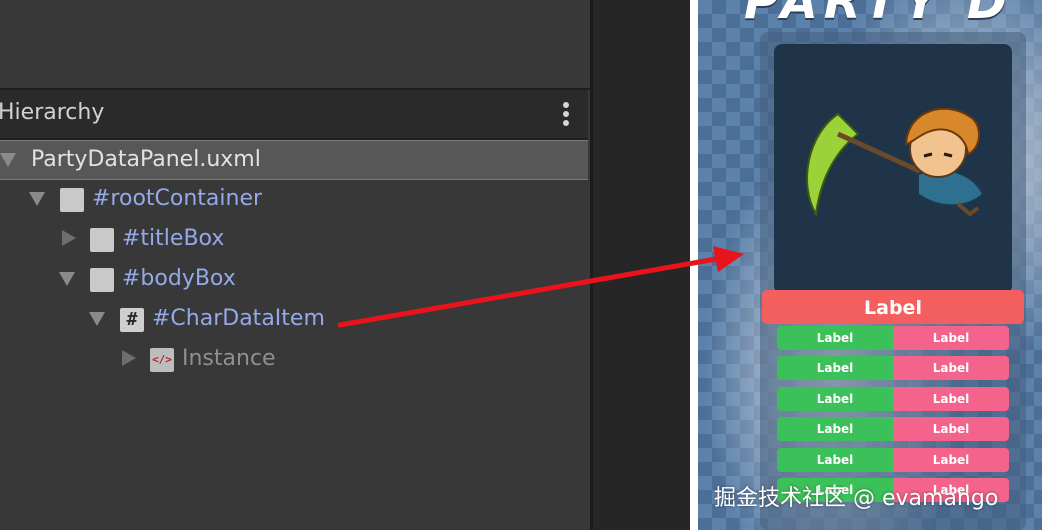 The height and width of the screenshot is (530, 1042). Describe the element at coordinates (173, 238) in the screenshot. I see `tree-item-label: #titleBox` at that location.